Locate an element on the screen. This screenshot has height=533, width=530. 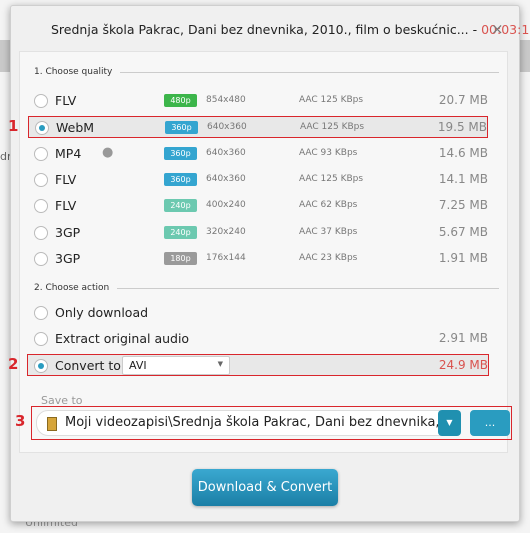
marker-2: 2 is located at coordinates (13, 364).